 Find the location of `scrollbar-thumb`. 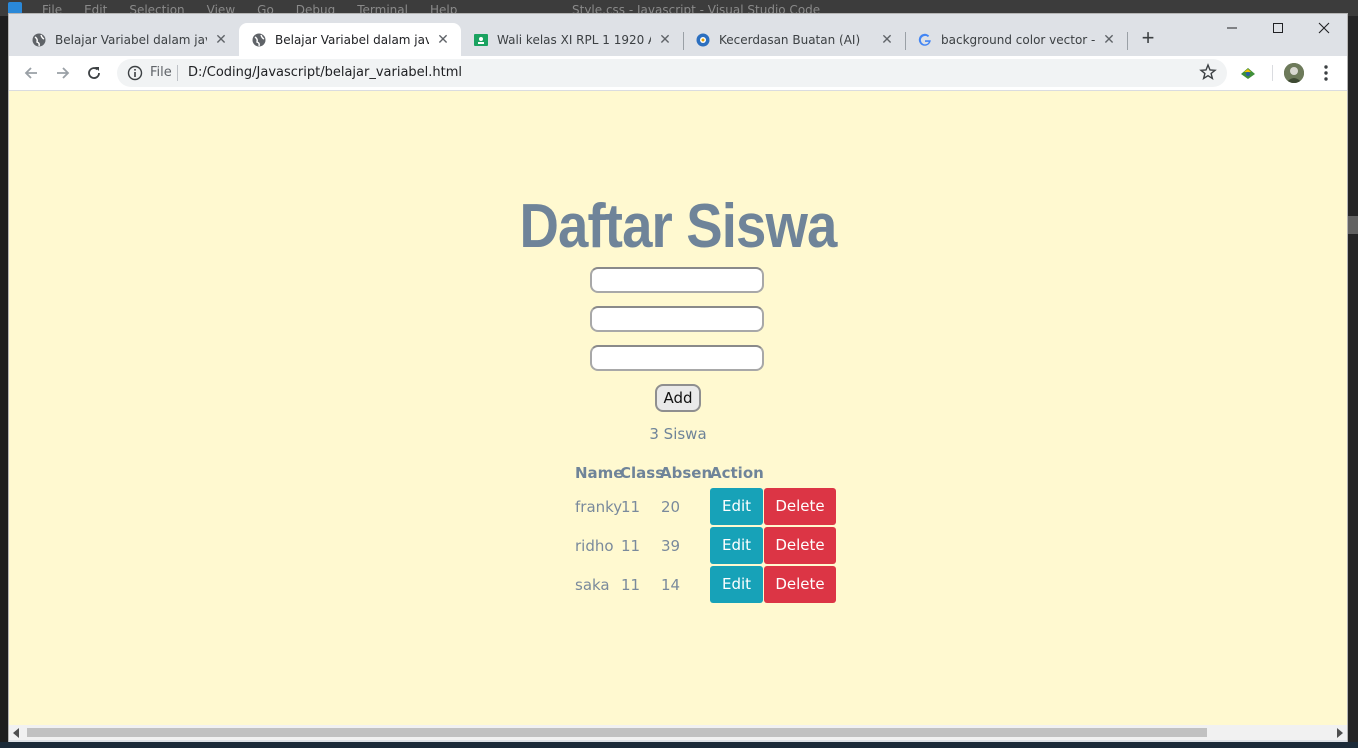

scrollbar-thumb is located at coordinates (617, 732).